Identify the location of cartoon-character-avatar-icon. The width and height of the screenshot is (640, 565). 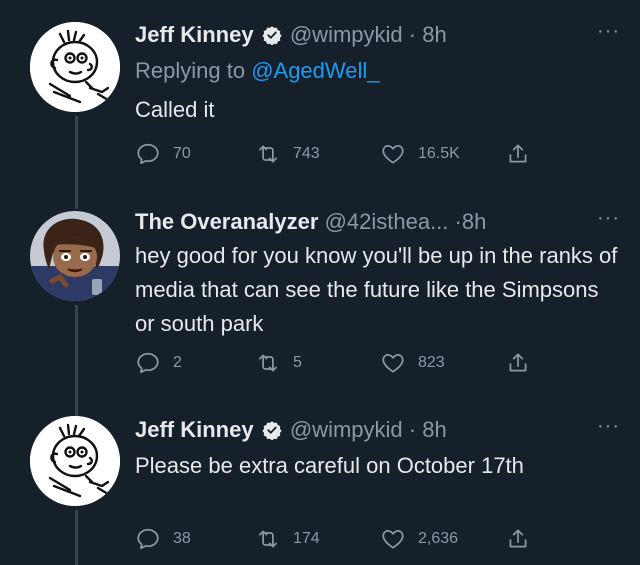
(75, 256).